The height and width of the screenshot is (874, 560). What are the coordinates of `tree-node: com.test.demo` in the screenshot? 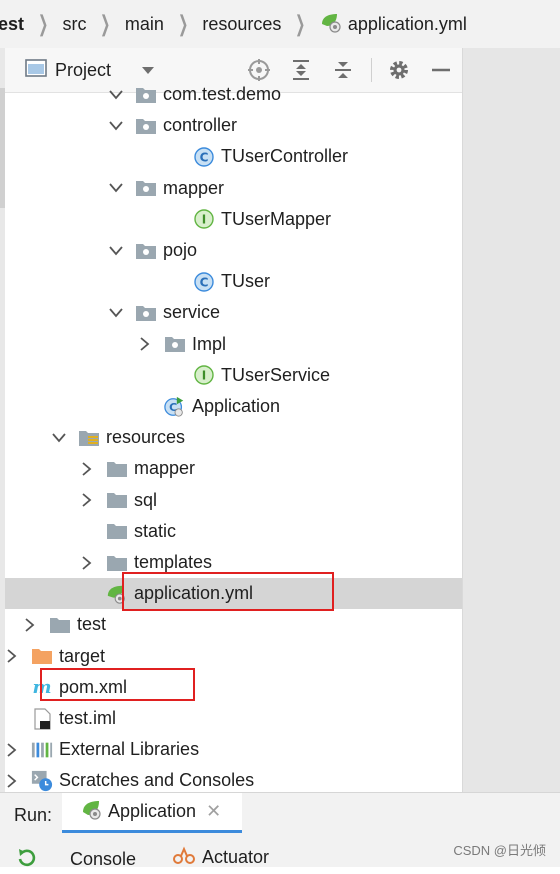 It's located at (233, 94).